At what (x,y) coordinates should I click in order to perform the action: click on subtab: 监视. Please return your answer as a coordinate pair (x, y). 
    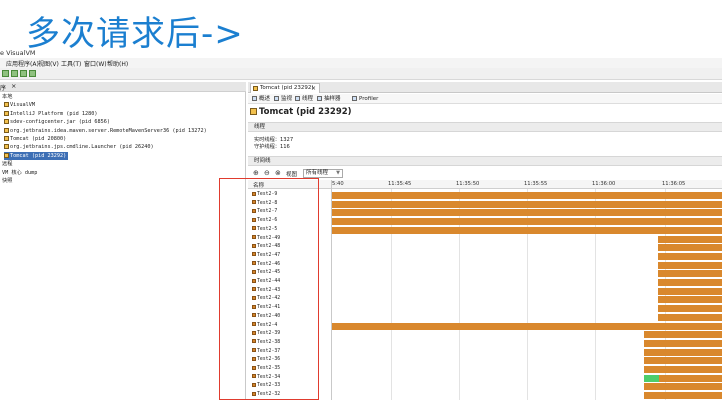
    Looking at the image, I should click on (283, 99).